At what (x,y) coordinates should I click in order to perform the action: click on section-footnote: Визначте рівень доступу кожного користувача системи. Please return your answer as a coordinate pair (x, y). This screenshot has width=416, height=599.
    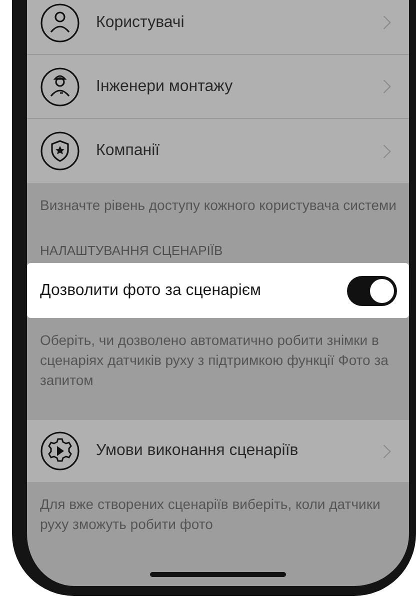
    Looking at the image, I should click on (218, 205).